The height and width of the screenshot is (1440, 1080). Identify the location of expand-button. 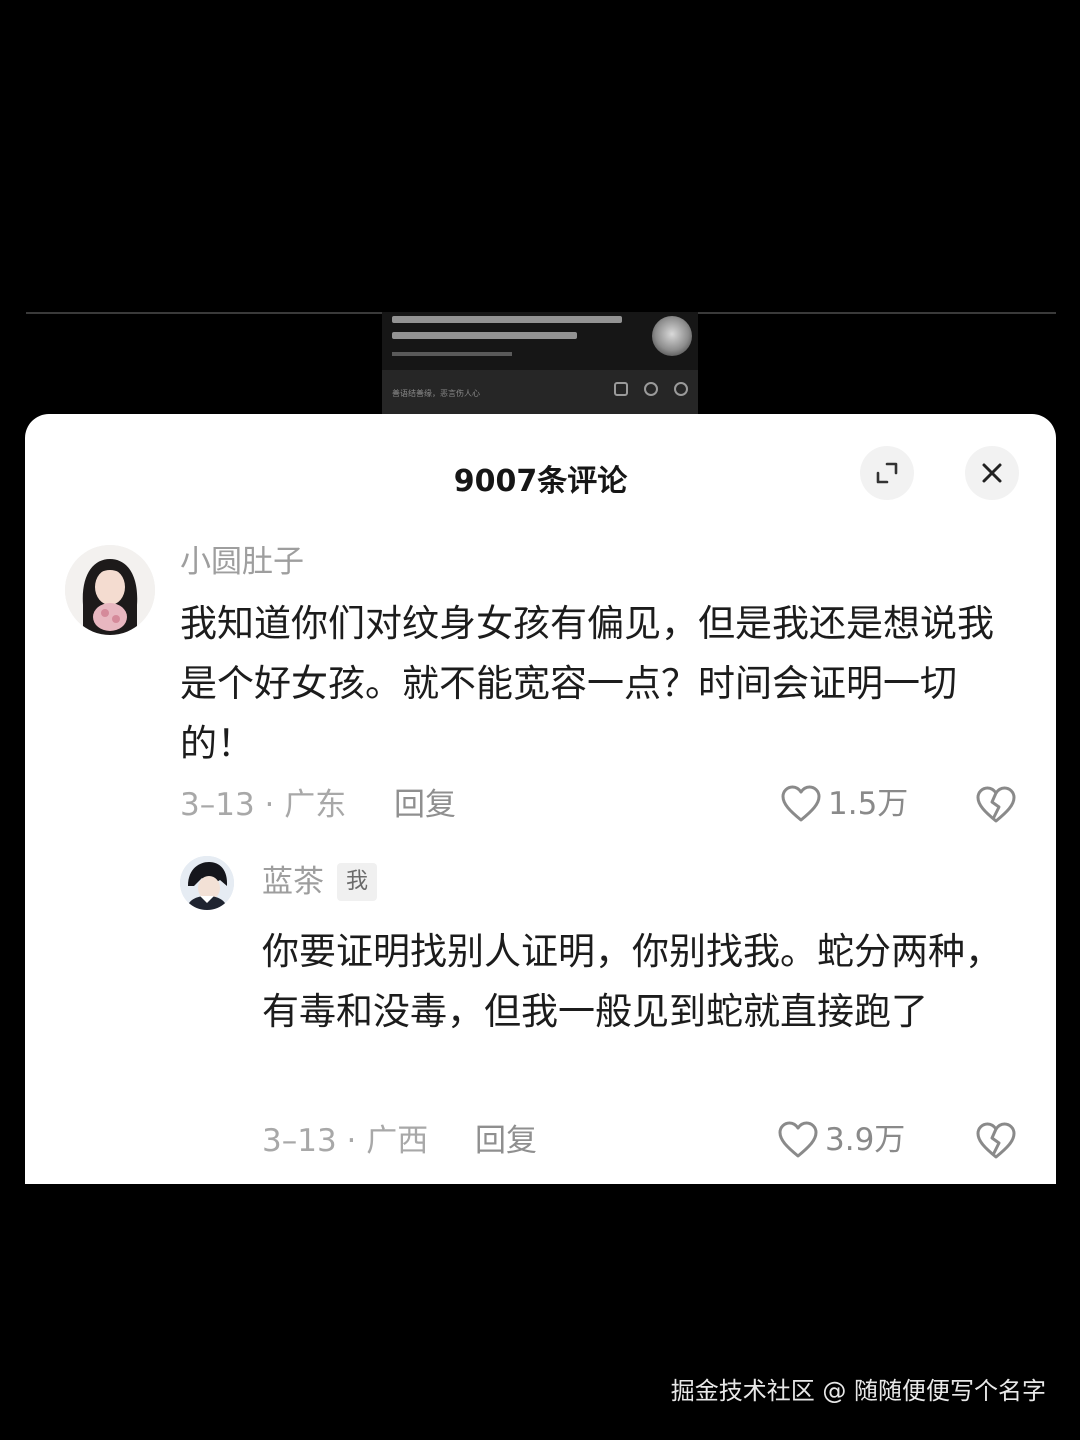
(887, 473).